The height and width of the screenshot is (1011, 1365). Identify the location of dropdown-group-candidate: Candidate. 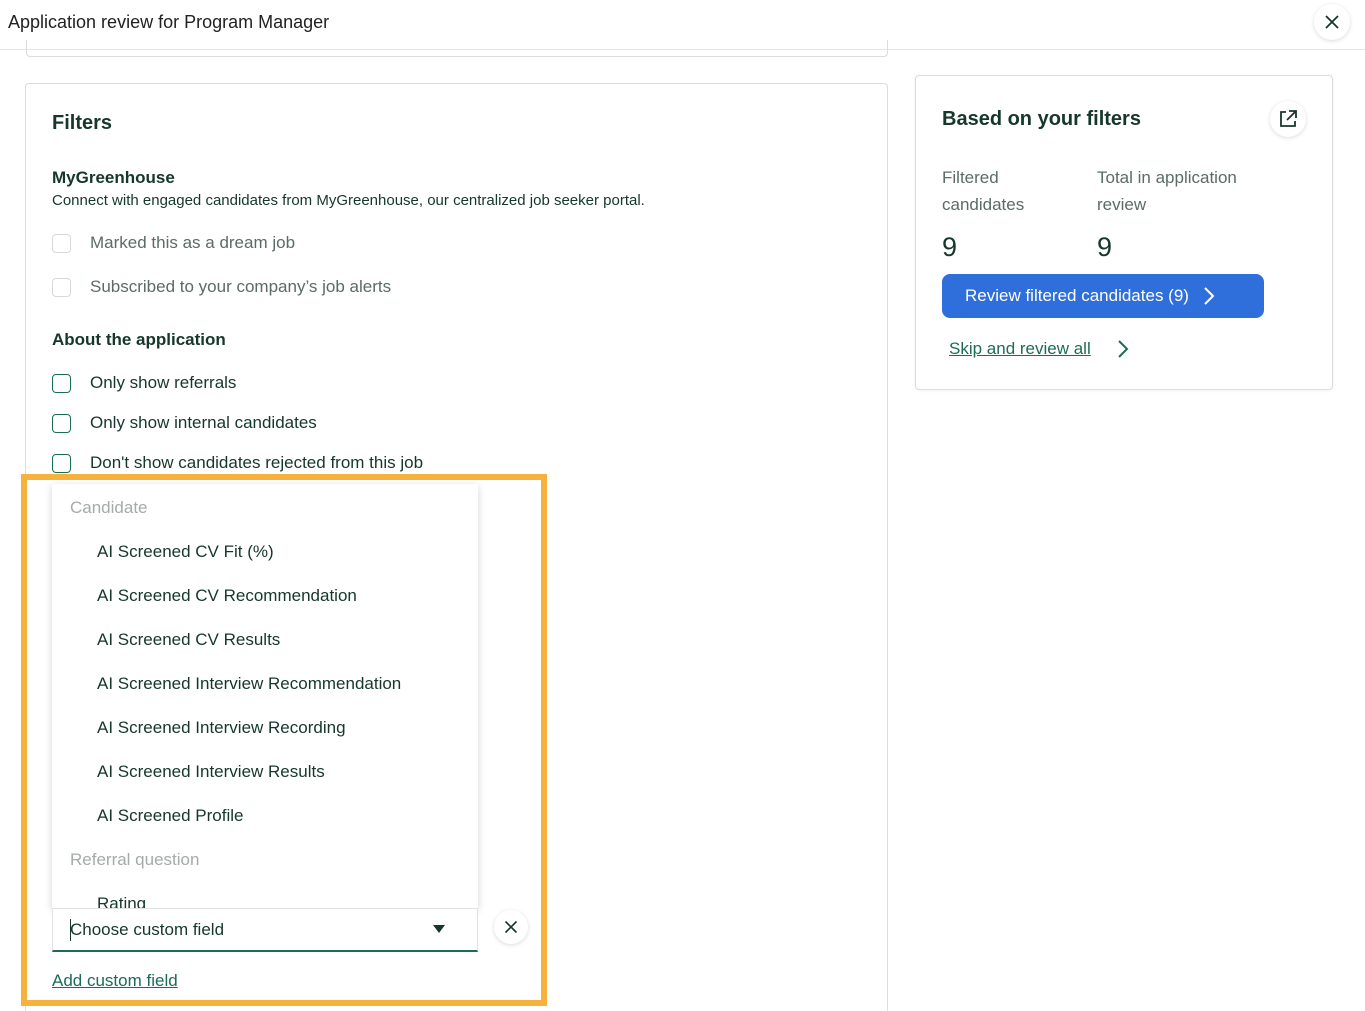
(109, 507).